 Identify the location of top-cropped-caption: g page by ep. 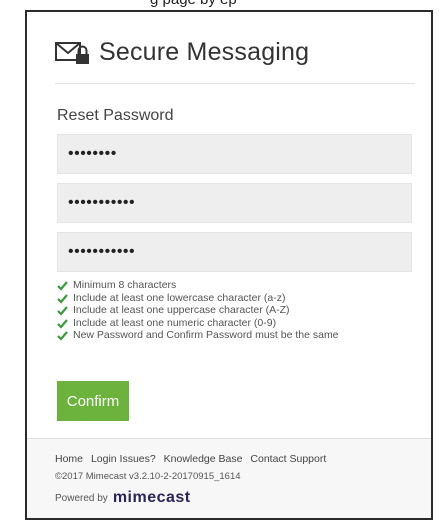
(224, 5).